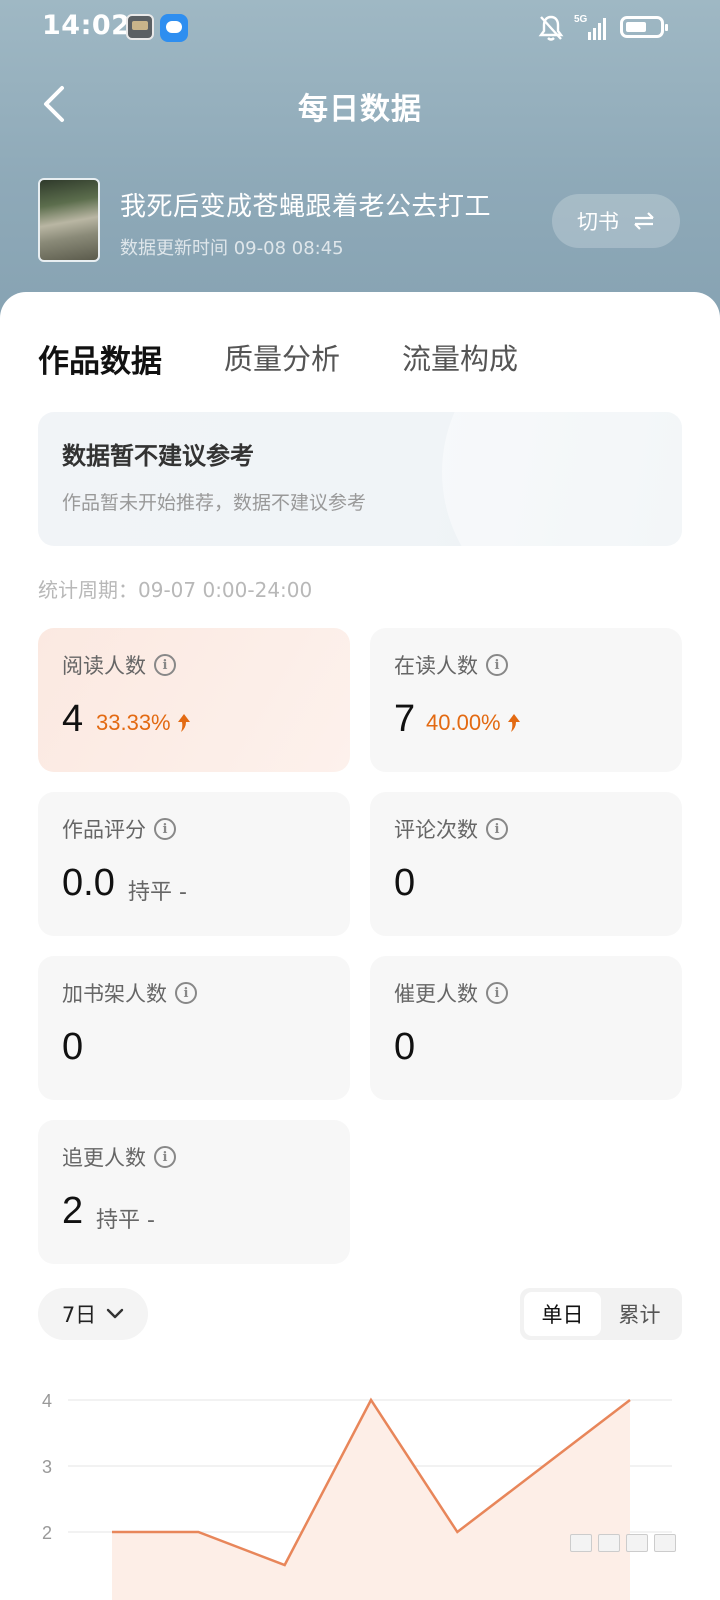 Image resolution: width=720 pixels, height=1600 pixels. Describe the element at coordinates (644, 221) in the screenshot. I see `swap-arrows-icon` at that location.